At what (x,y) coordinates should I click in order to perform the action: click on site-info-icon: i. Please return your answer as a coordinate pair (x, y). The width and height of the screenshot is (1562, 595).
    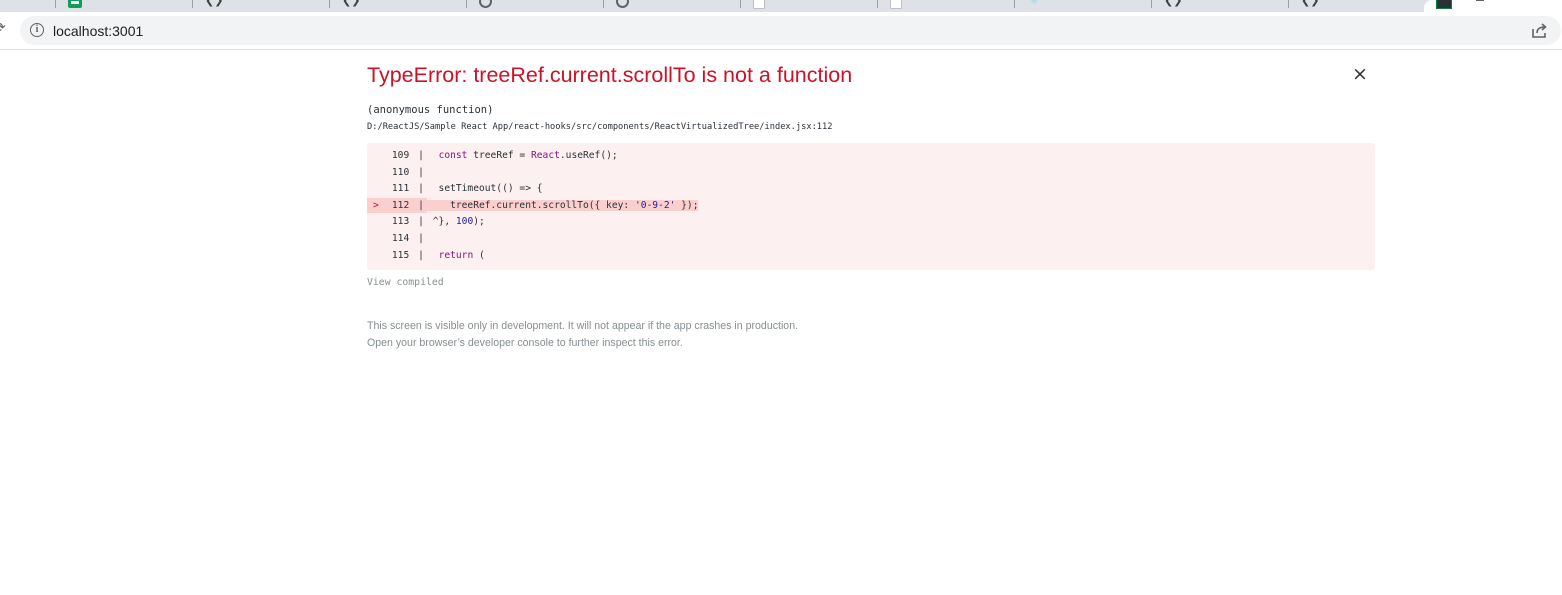
    Looking at the image, I should click on (37, 30).